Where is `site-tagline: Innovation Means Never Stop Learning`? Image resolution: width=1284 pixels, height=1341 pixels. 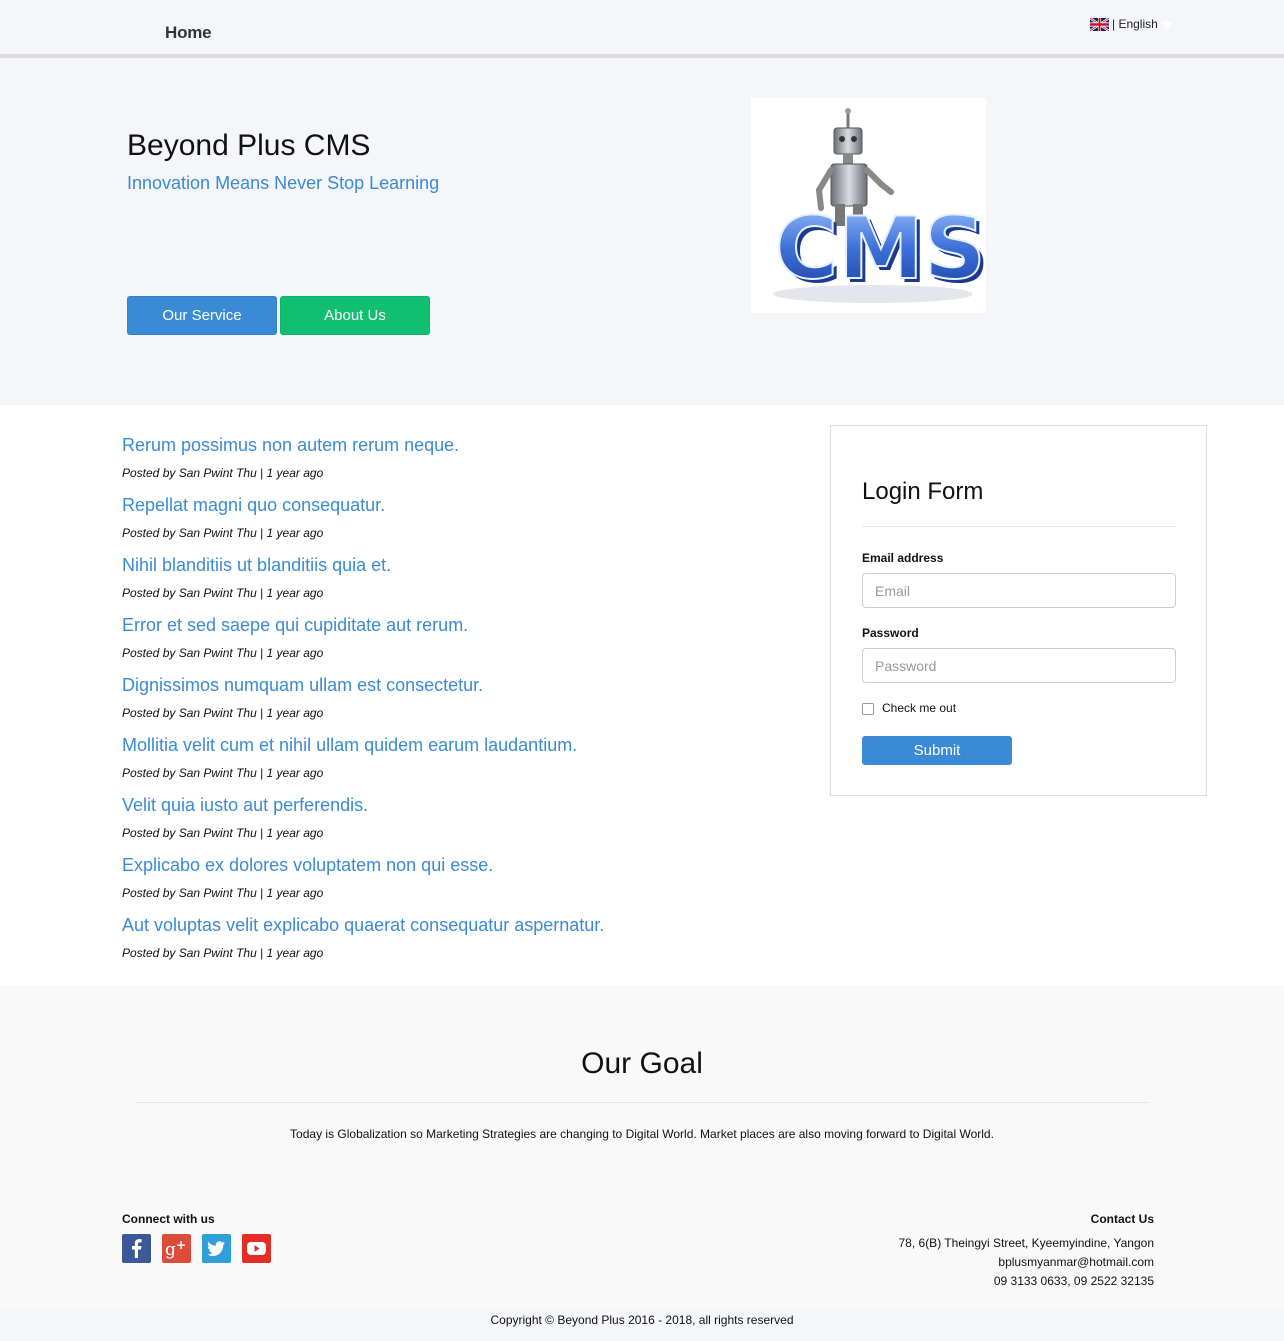 site-tagline: Innovation Means Never Stop Learning is located at coordinates (283, 183).